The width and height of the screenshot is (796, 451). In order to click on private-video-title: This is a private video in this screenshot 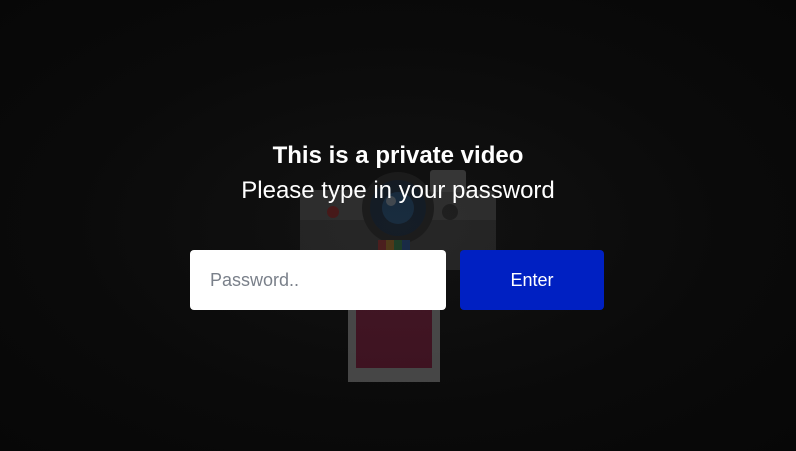, I will do `click(398, 155)`.